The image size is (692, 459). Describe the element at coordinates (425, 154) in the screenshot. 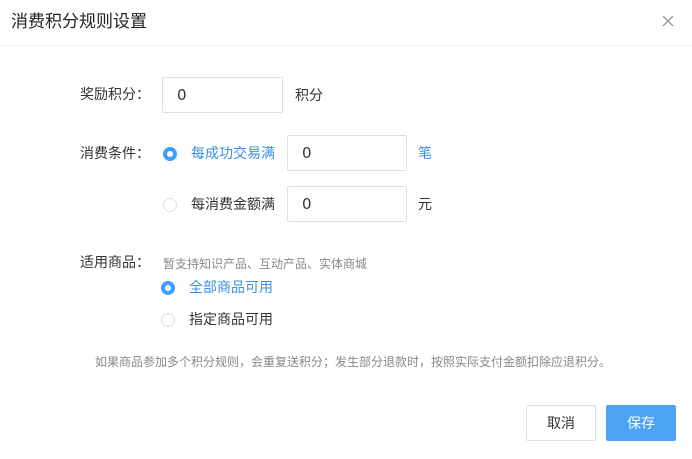

I see `transaction-unit: 笔` at that location.